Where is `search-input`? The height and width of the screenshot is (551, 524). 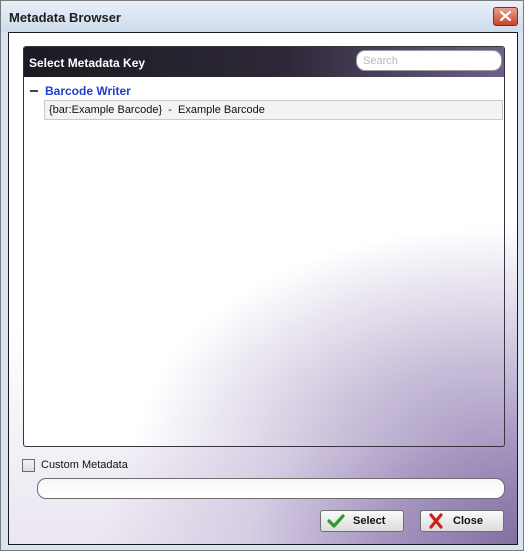 search-input is located at coordinates (429, 60).